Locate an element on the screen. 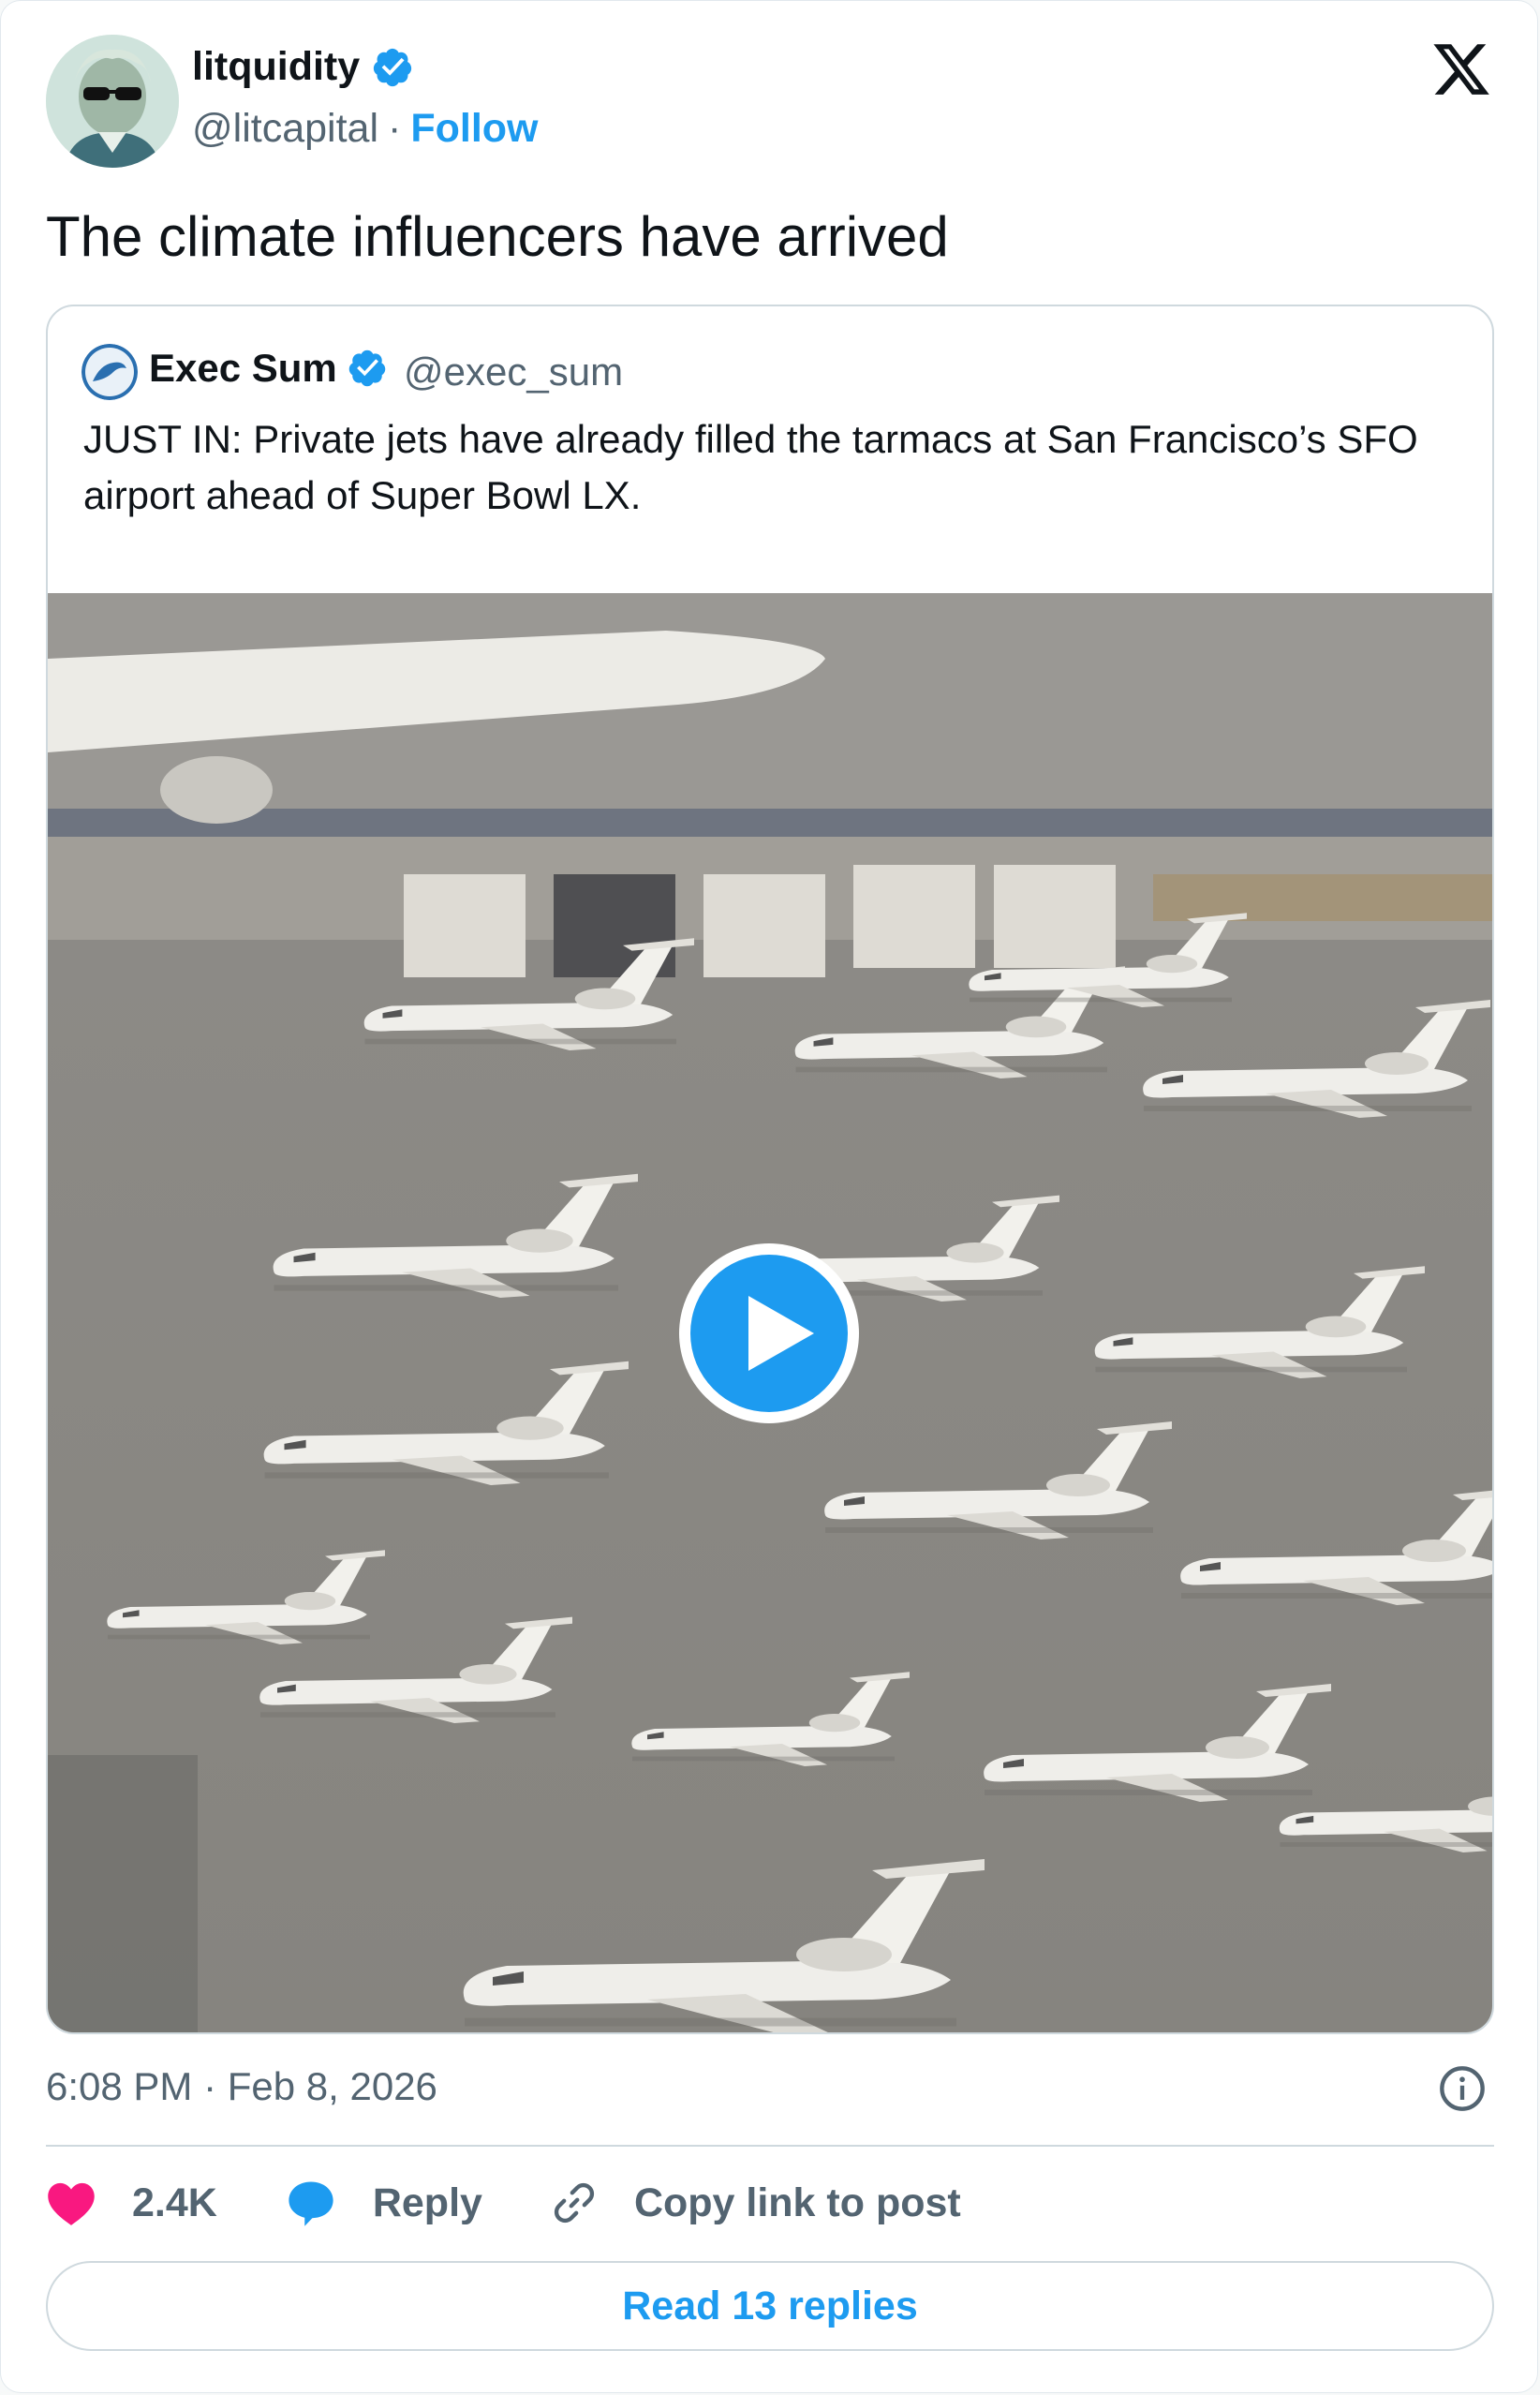  author-avatar is located at coordinates (112, 101).